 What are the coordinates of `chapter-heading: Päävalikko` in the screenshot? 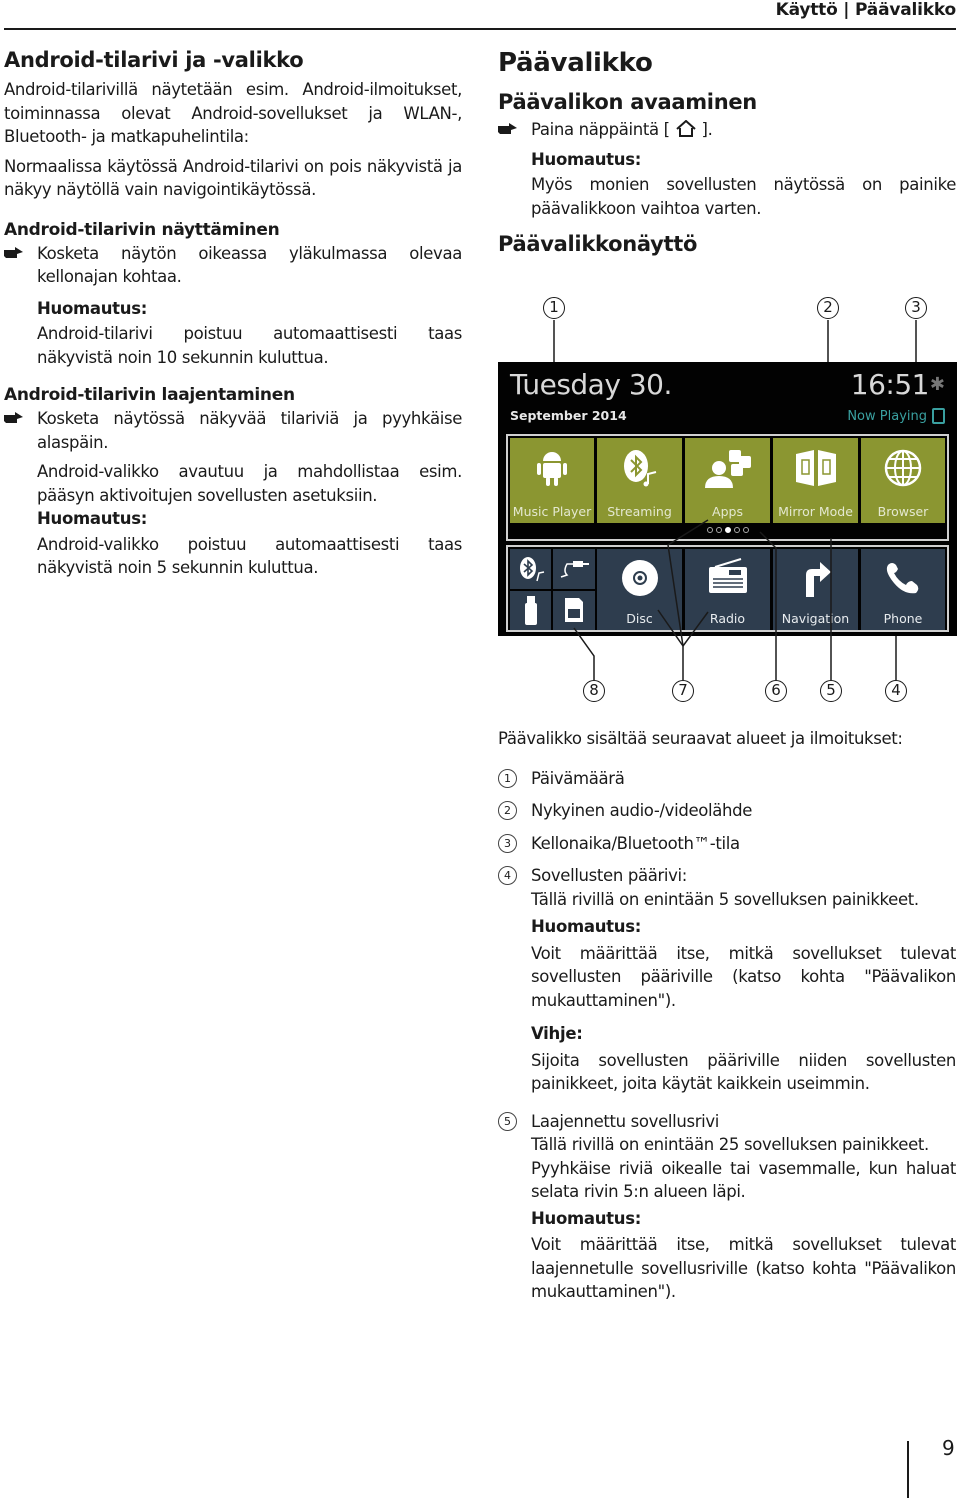 It's located at (575, 63).